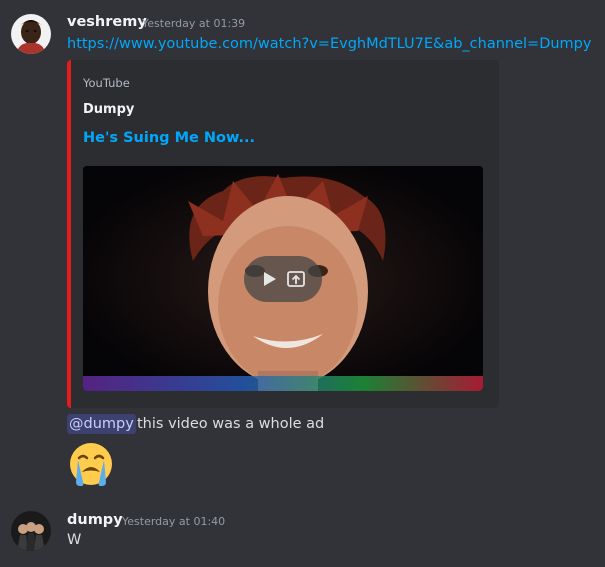 The height and width of the screenshot is (567, 605). I want to click on message-text: this video was a whole ad, so click(231, 424).